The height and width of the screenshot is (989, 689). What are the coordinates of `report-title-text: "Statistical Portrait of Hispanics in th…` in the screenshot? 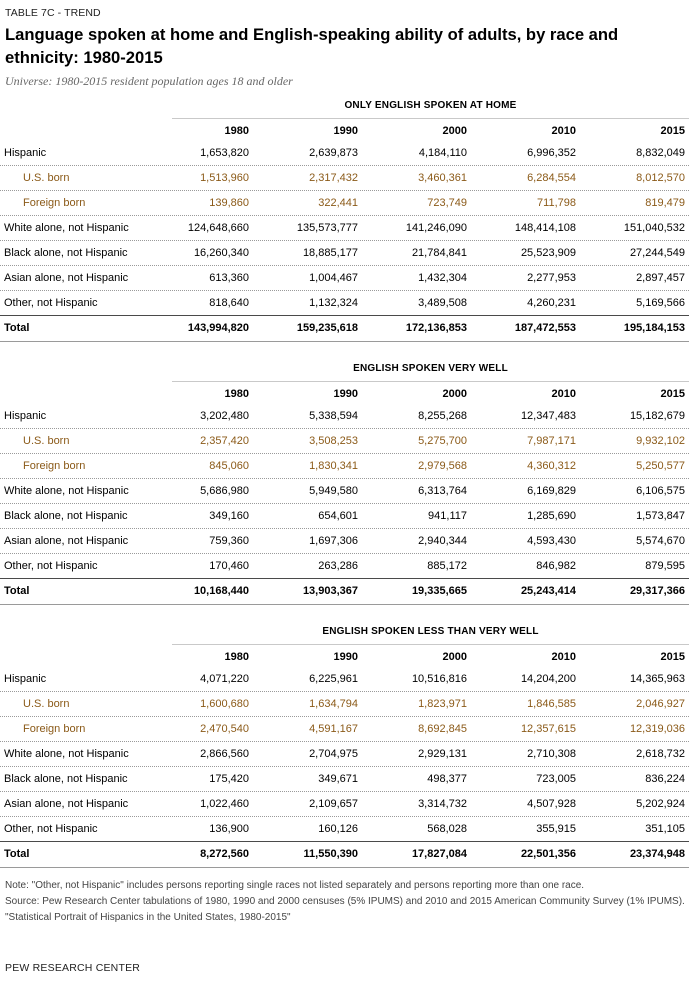 It's located at (148, 917).